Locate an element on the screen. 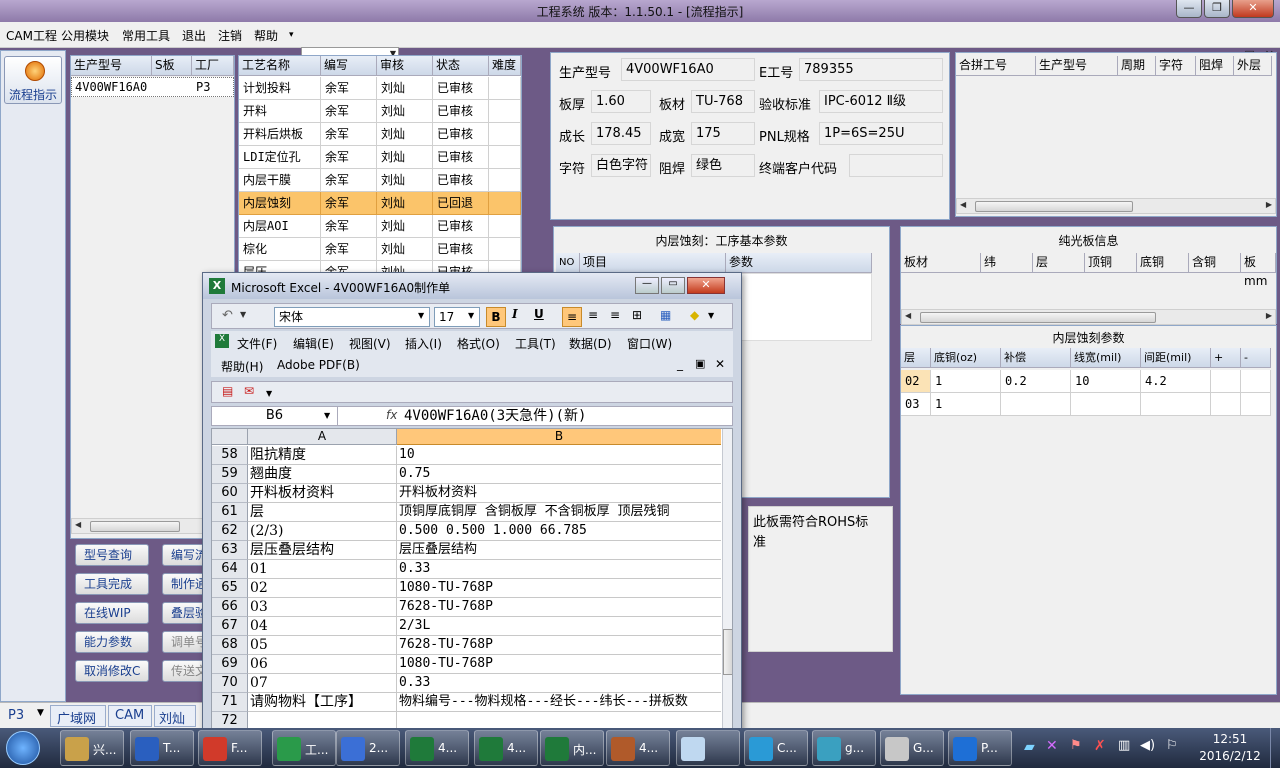 The width and height of the screenshot is (1280, 768). scroll-thumb is located at coordinates (135, 526).